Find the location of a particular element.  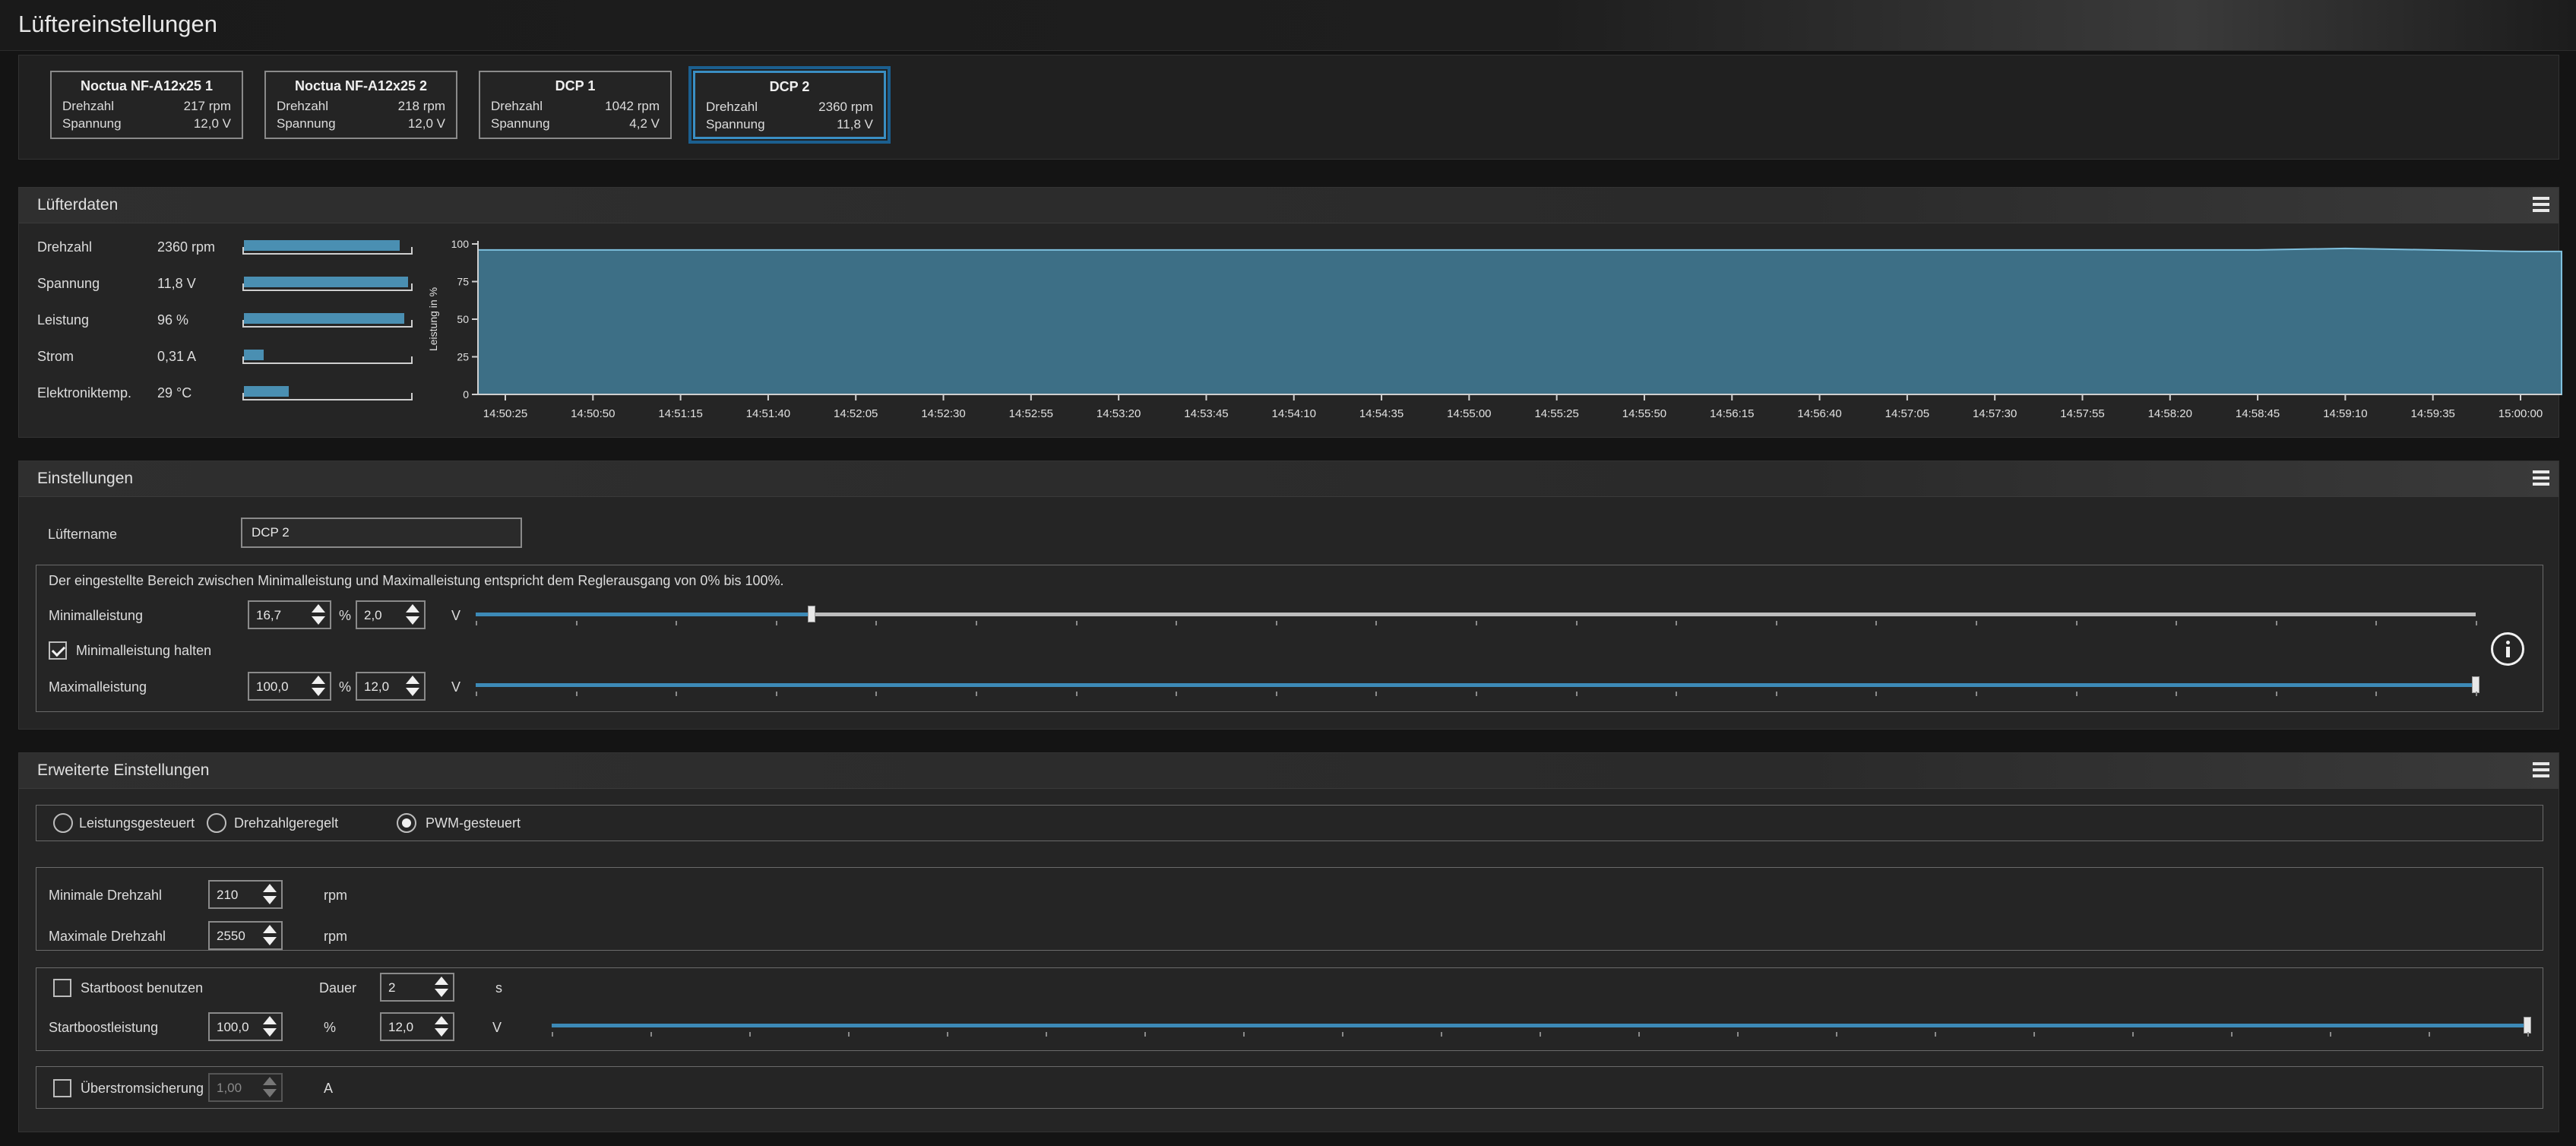

data-row-label: Strom is located at coordinates (56, 357).